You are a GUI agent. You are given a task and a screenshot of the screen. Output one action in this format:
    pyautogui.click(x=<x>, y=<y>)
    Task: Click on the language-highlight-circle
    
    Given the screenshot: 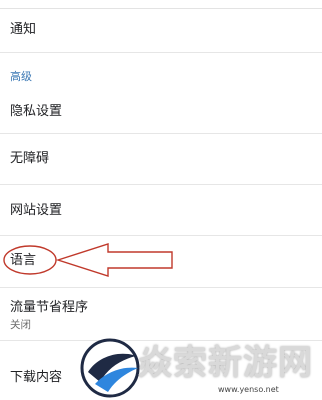 What is the action you would take?
    pyautogui.click(x=30, y=260)
    